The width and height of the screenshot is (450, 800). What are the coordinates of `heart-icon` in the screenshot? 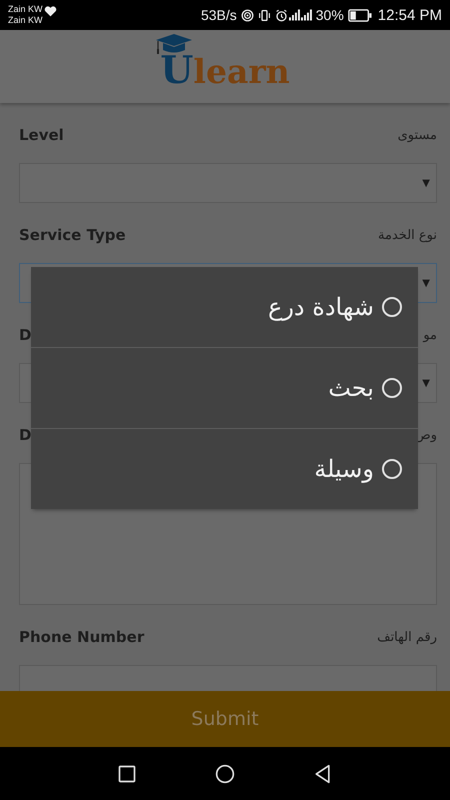 It's located at (50, 11).